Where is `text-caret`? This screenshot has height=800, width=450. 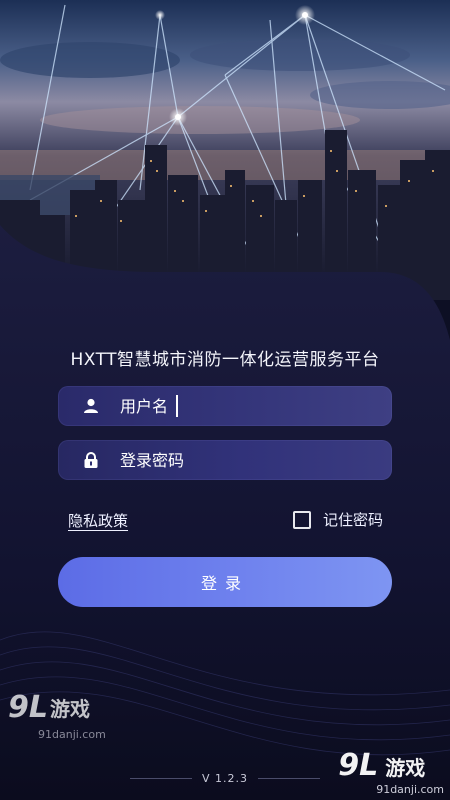
text-caret is located at coordinates (177, 406).